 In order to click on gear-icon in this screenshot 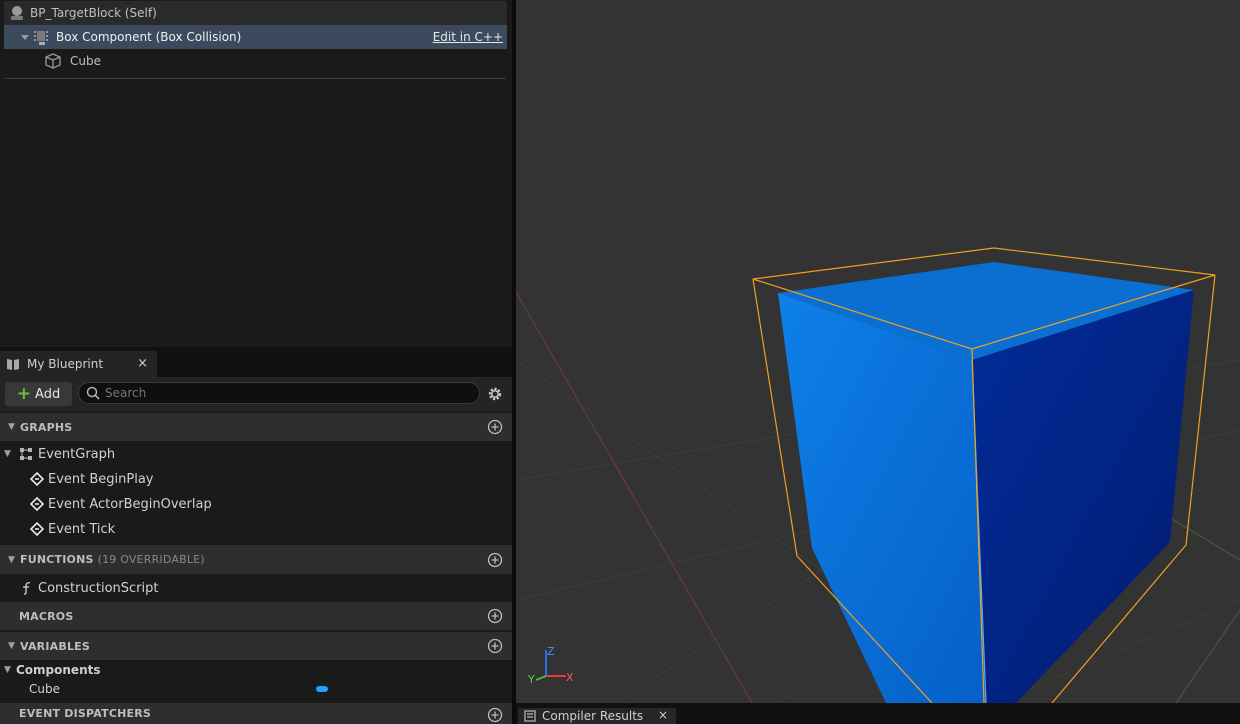, I will do `click(495, 394)`.